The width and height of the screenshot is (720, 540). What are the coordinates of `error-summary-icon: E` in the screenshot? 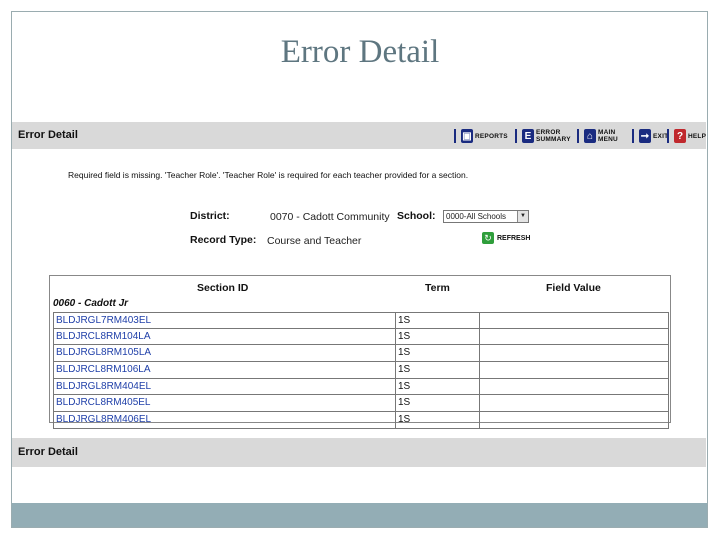 It's located at (528, 136).